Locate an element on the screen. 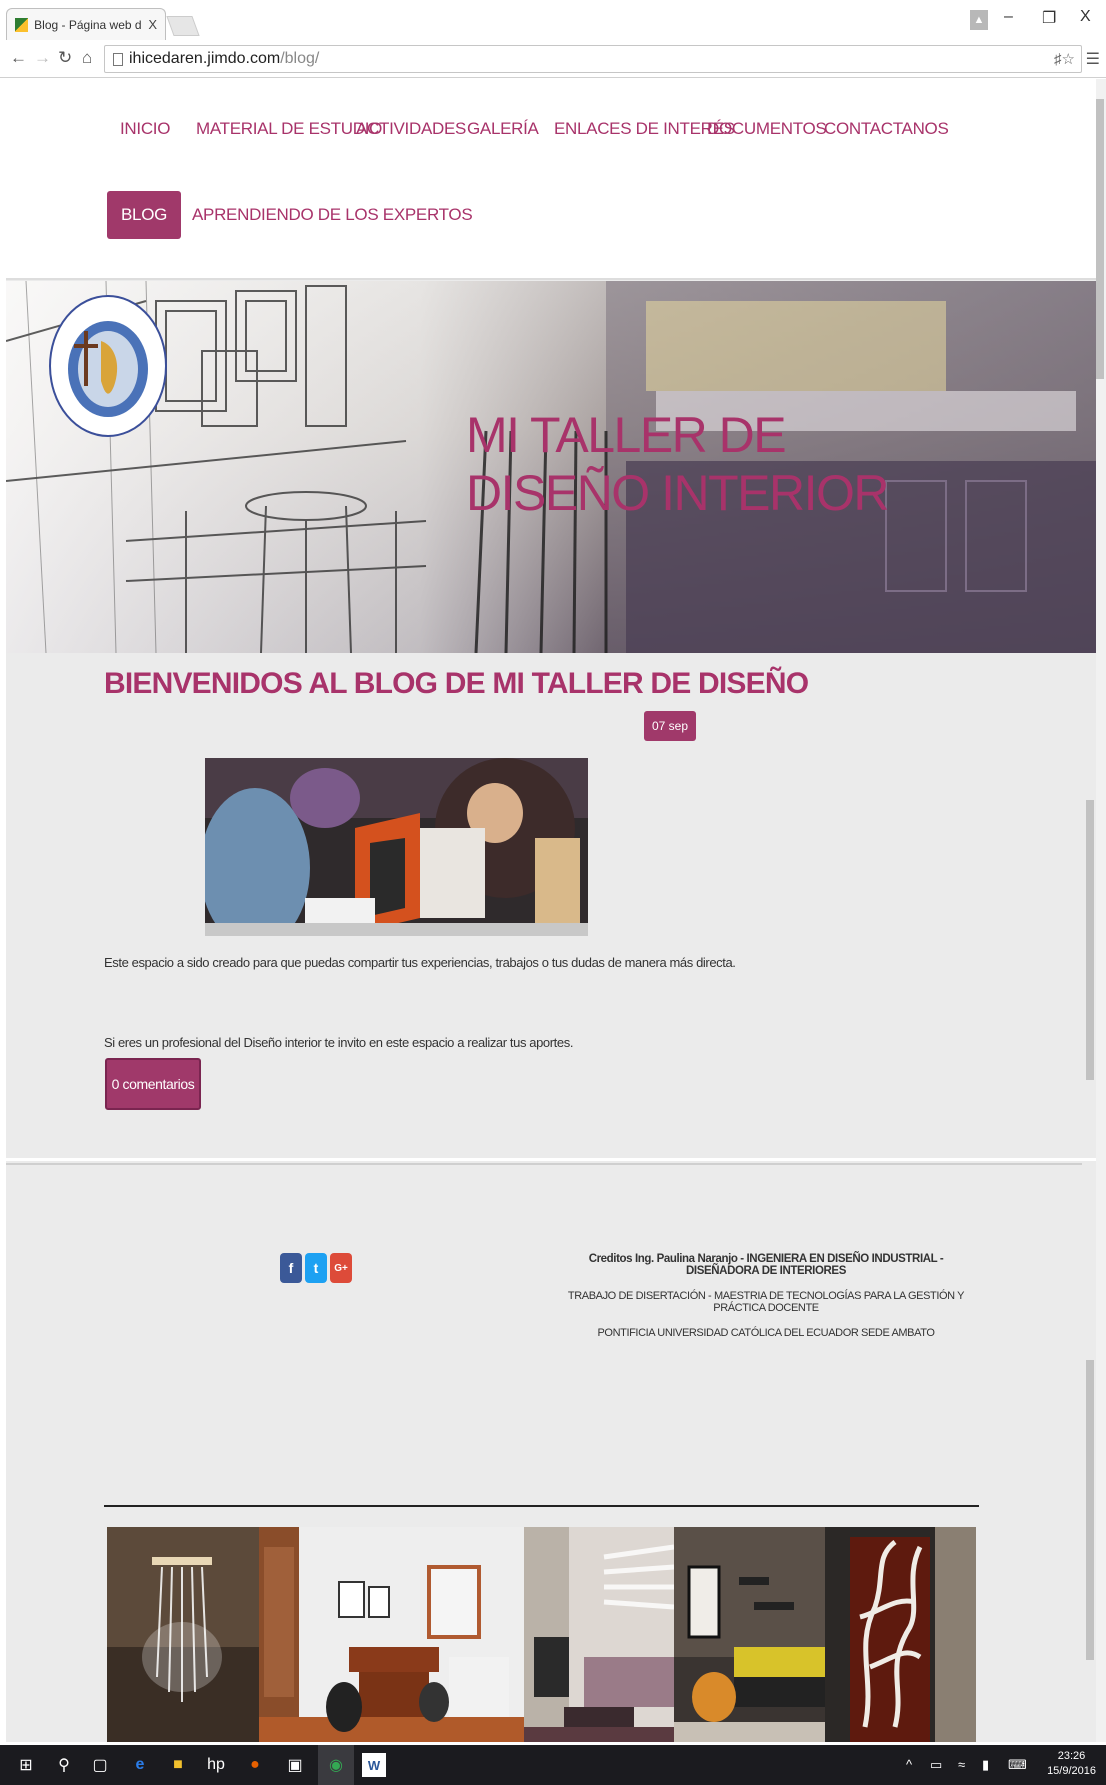 The image size is (1106, 1785). tab-close-icon: X is located at coordinates (152, 24).